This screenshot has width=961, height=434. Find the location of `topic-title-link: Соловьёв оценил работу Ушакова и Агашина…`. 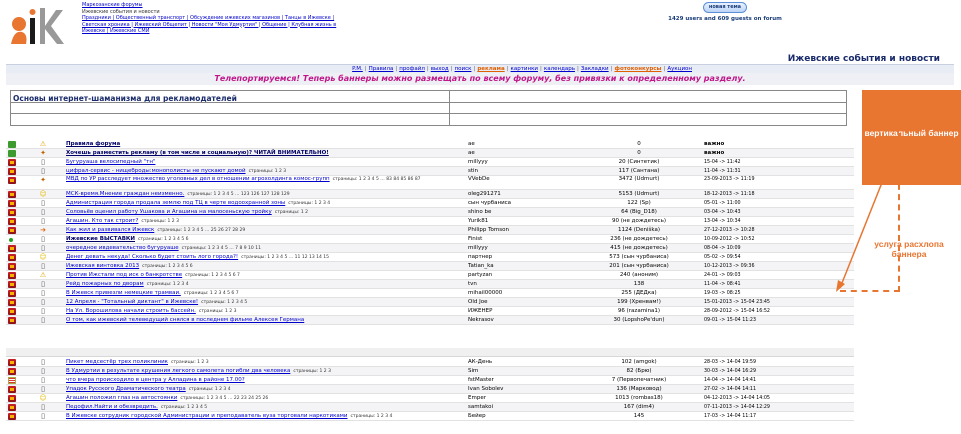

topic-title-link: Соловьёв оценил работу Ушакова и Агашина… is located at coordinates (169, 212).